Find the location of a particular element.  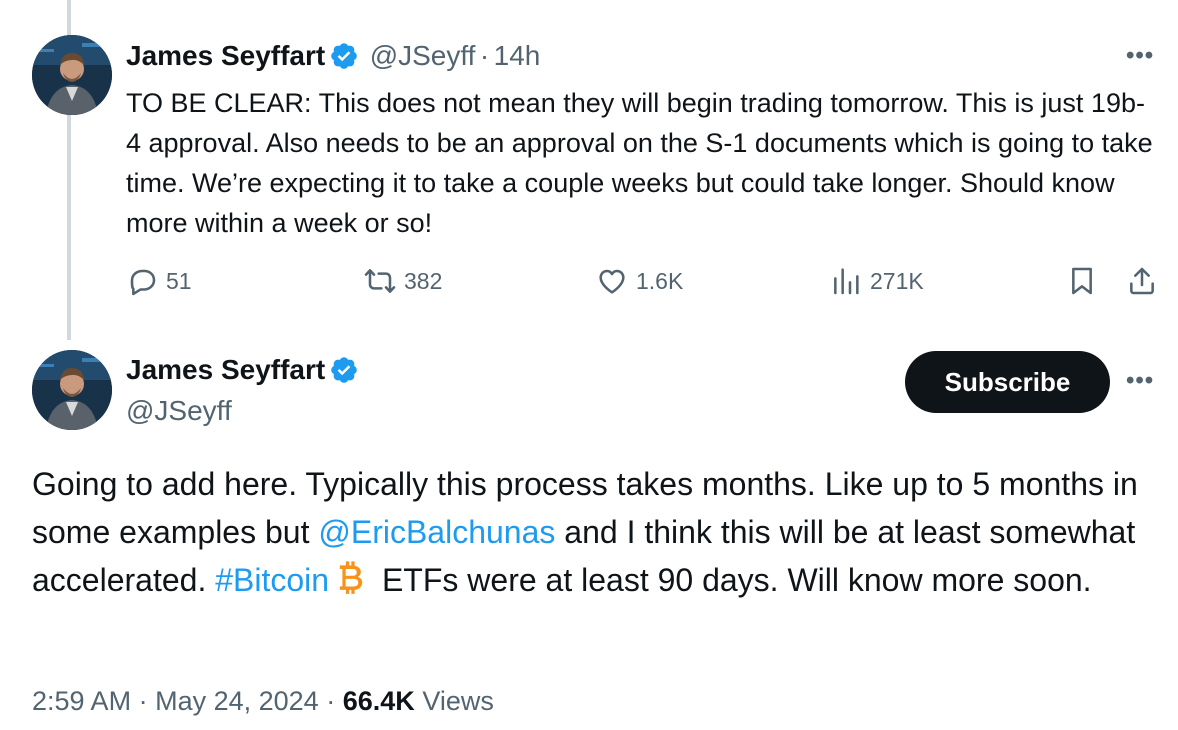

main-tweet-author: James Seyffart is located at coordinates (242, 372).